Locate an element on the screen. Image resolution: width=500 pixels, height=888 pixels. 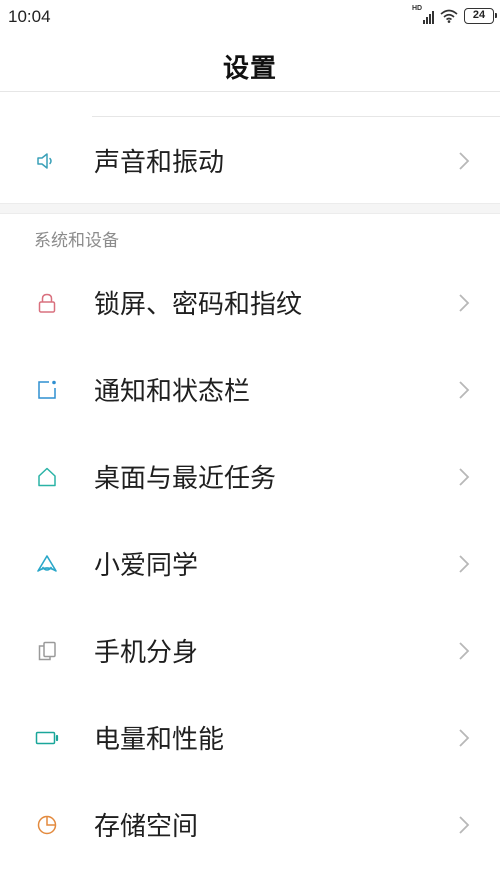
battery-icon is located at coordinates (47, 738).